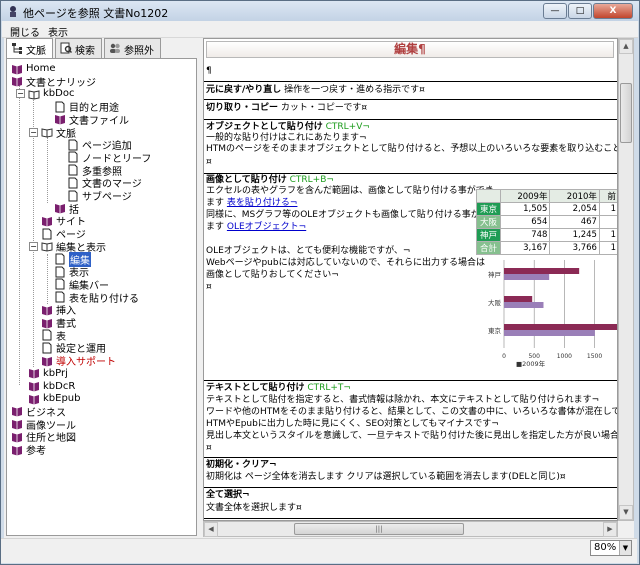 The width and height of the screenshot is (640, 565). Describe the element at coordinates (347, 127) in the screenshot. I see `shortcut-label: CTRL+V¬` at that location.